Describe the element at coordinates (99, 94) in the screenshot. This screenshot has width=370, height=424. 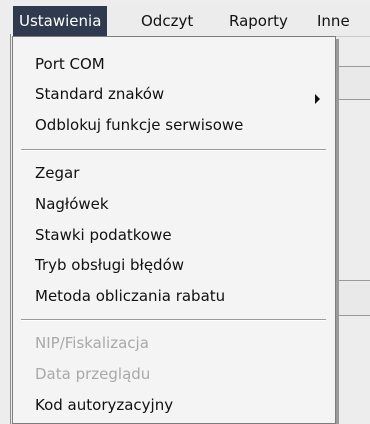
I see `menu-item-standard-znakow: Standard znaków` at that location.